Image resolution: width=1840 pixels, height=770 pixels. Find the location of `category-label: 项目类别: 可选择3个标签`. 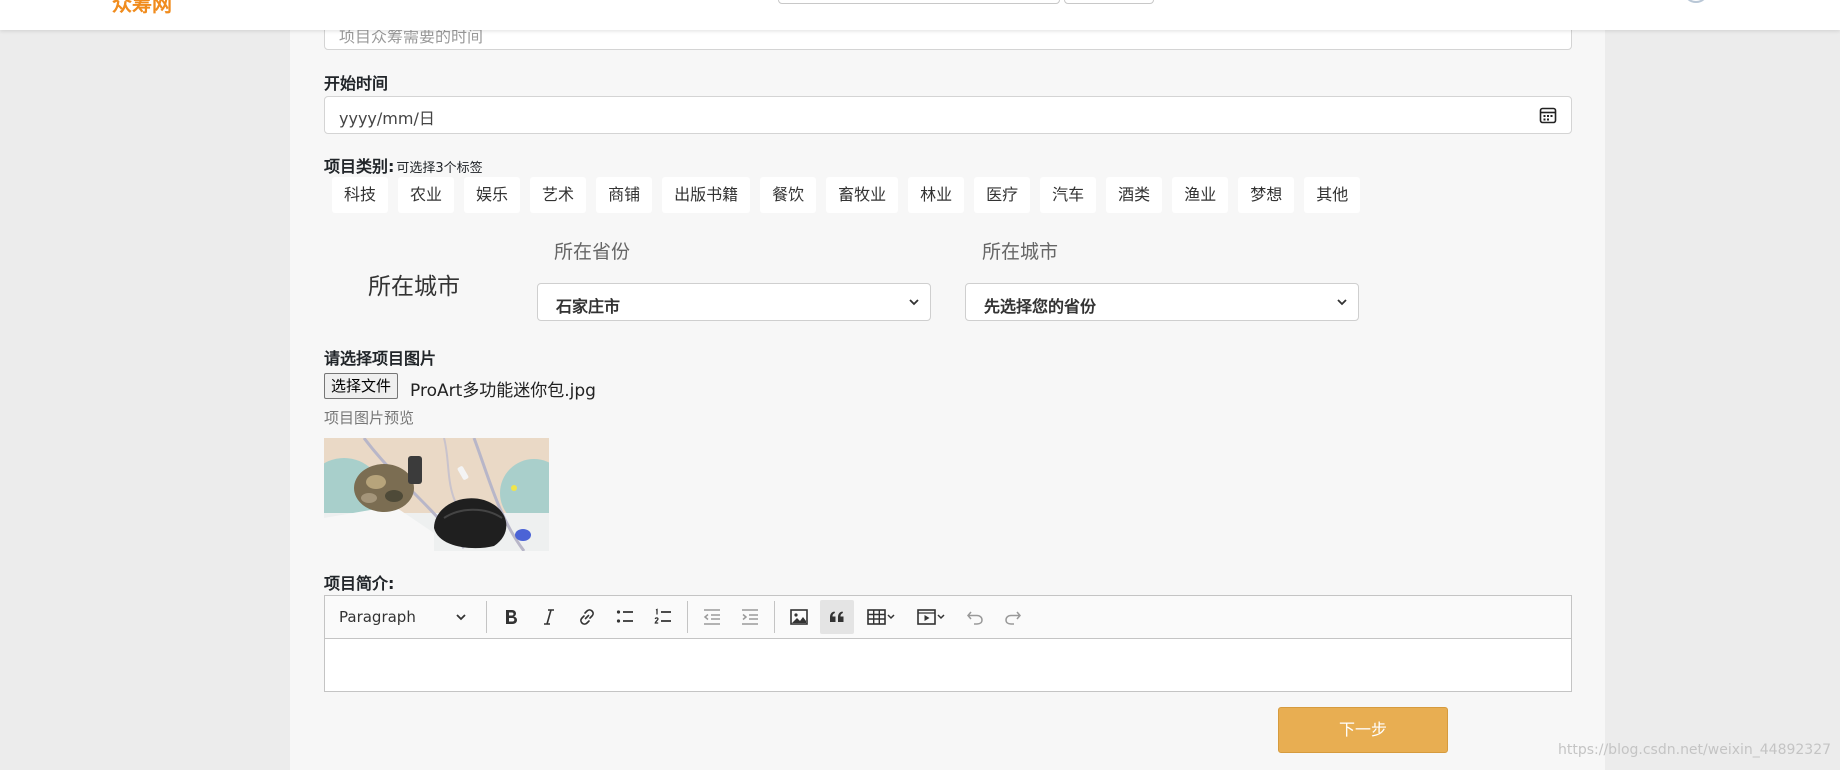

category-label: 项目类别: 可选择3个标签 is located at coordinates (403, 165).